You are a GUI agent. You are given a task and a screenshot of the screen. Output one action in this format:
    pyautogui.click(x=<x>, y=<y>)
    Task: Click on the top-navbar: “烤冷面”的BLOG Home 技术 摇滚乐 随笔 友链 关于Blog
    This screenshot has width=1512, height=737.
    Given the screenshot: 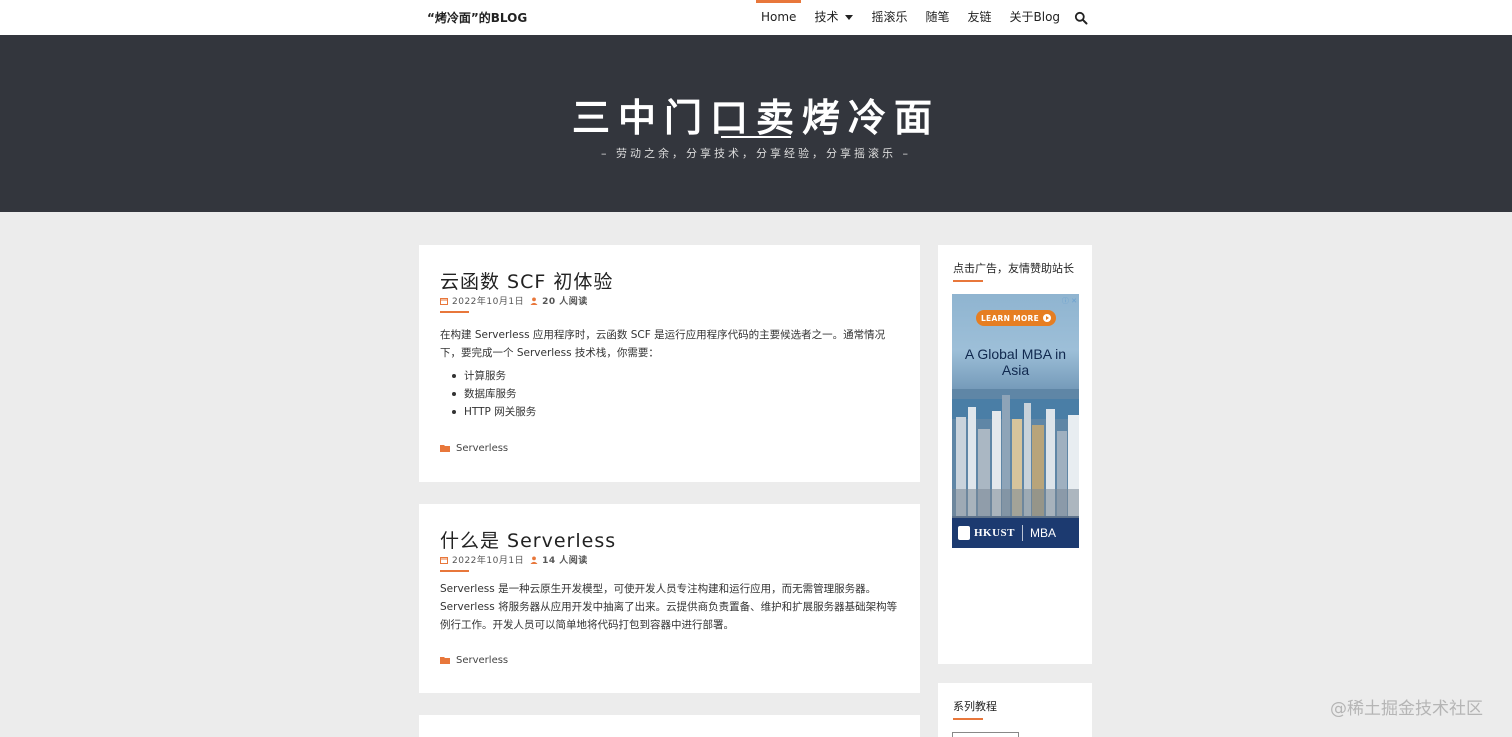 What is the action you would take?
    pyautogui.click(x=756, y=17)
    